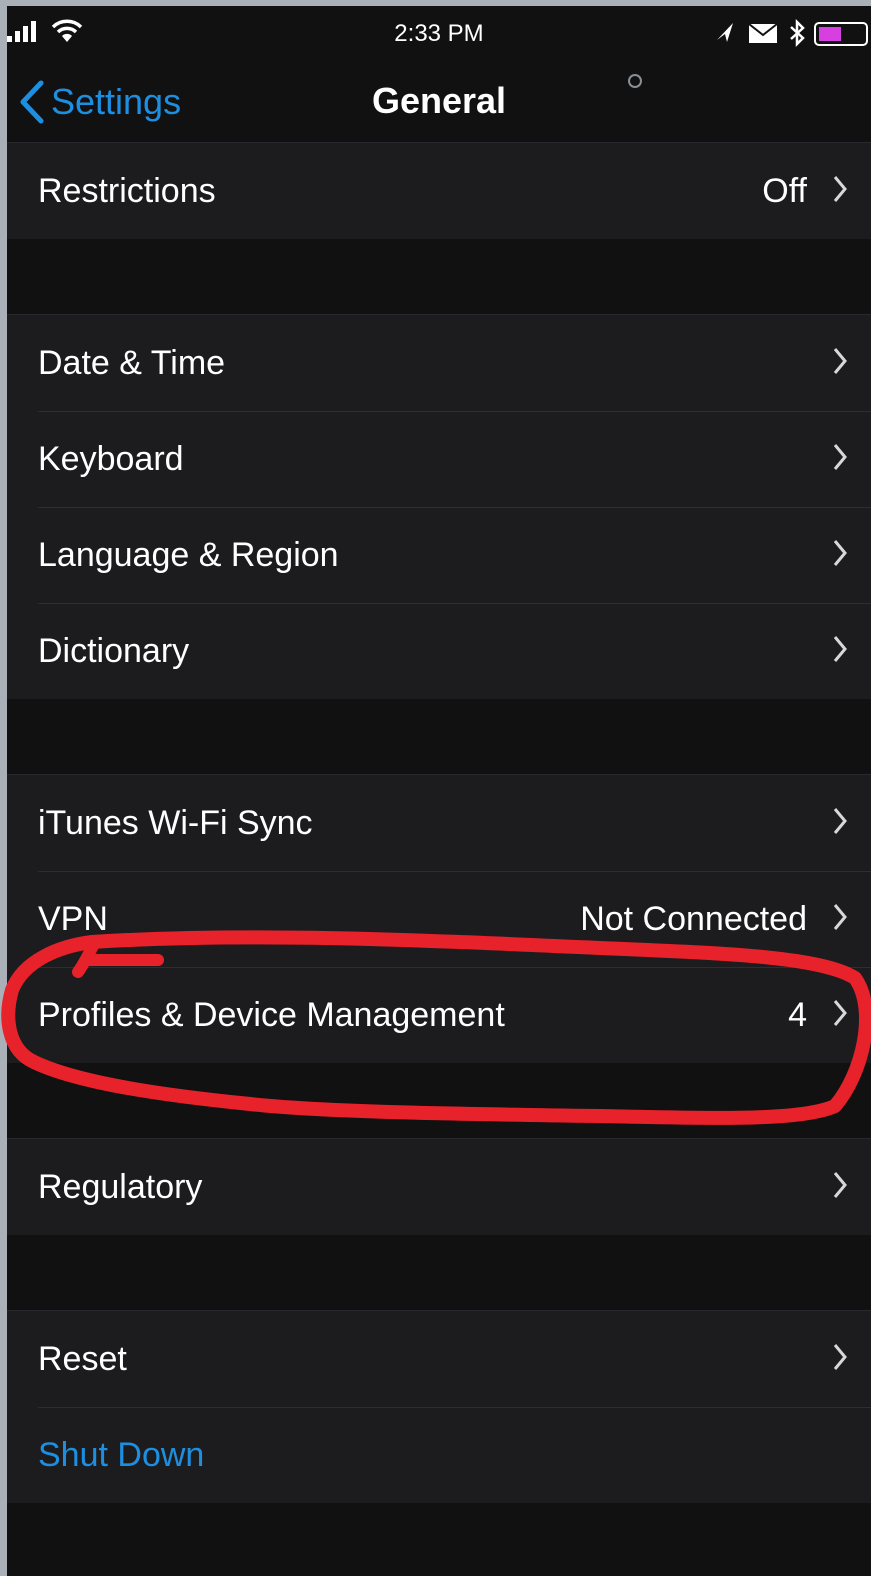 The height and width of the screenshot is (1576, 871). I want to click on row-label: VPN, so click(73, 918).